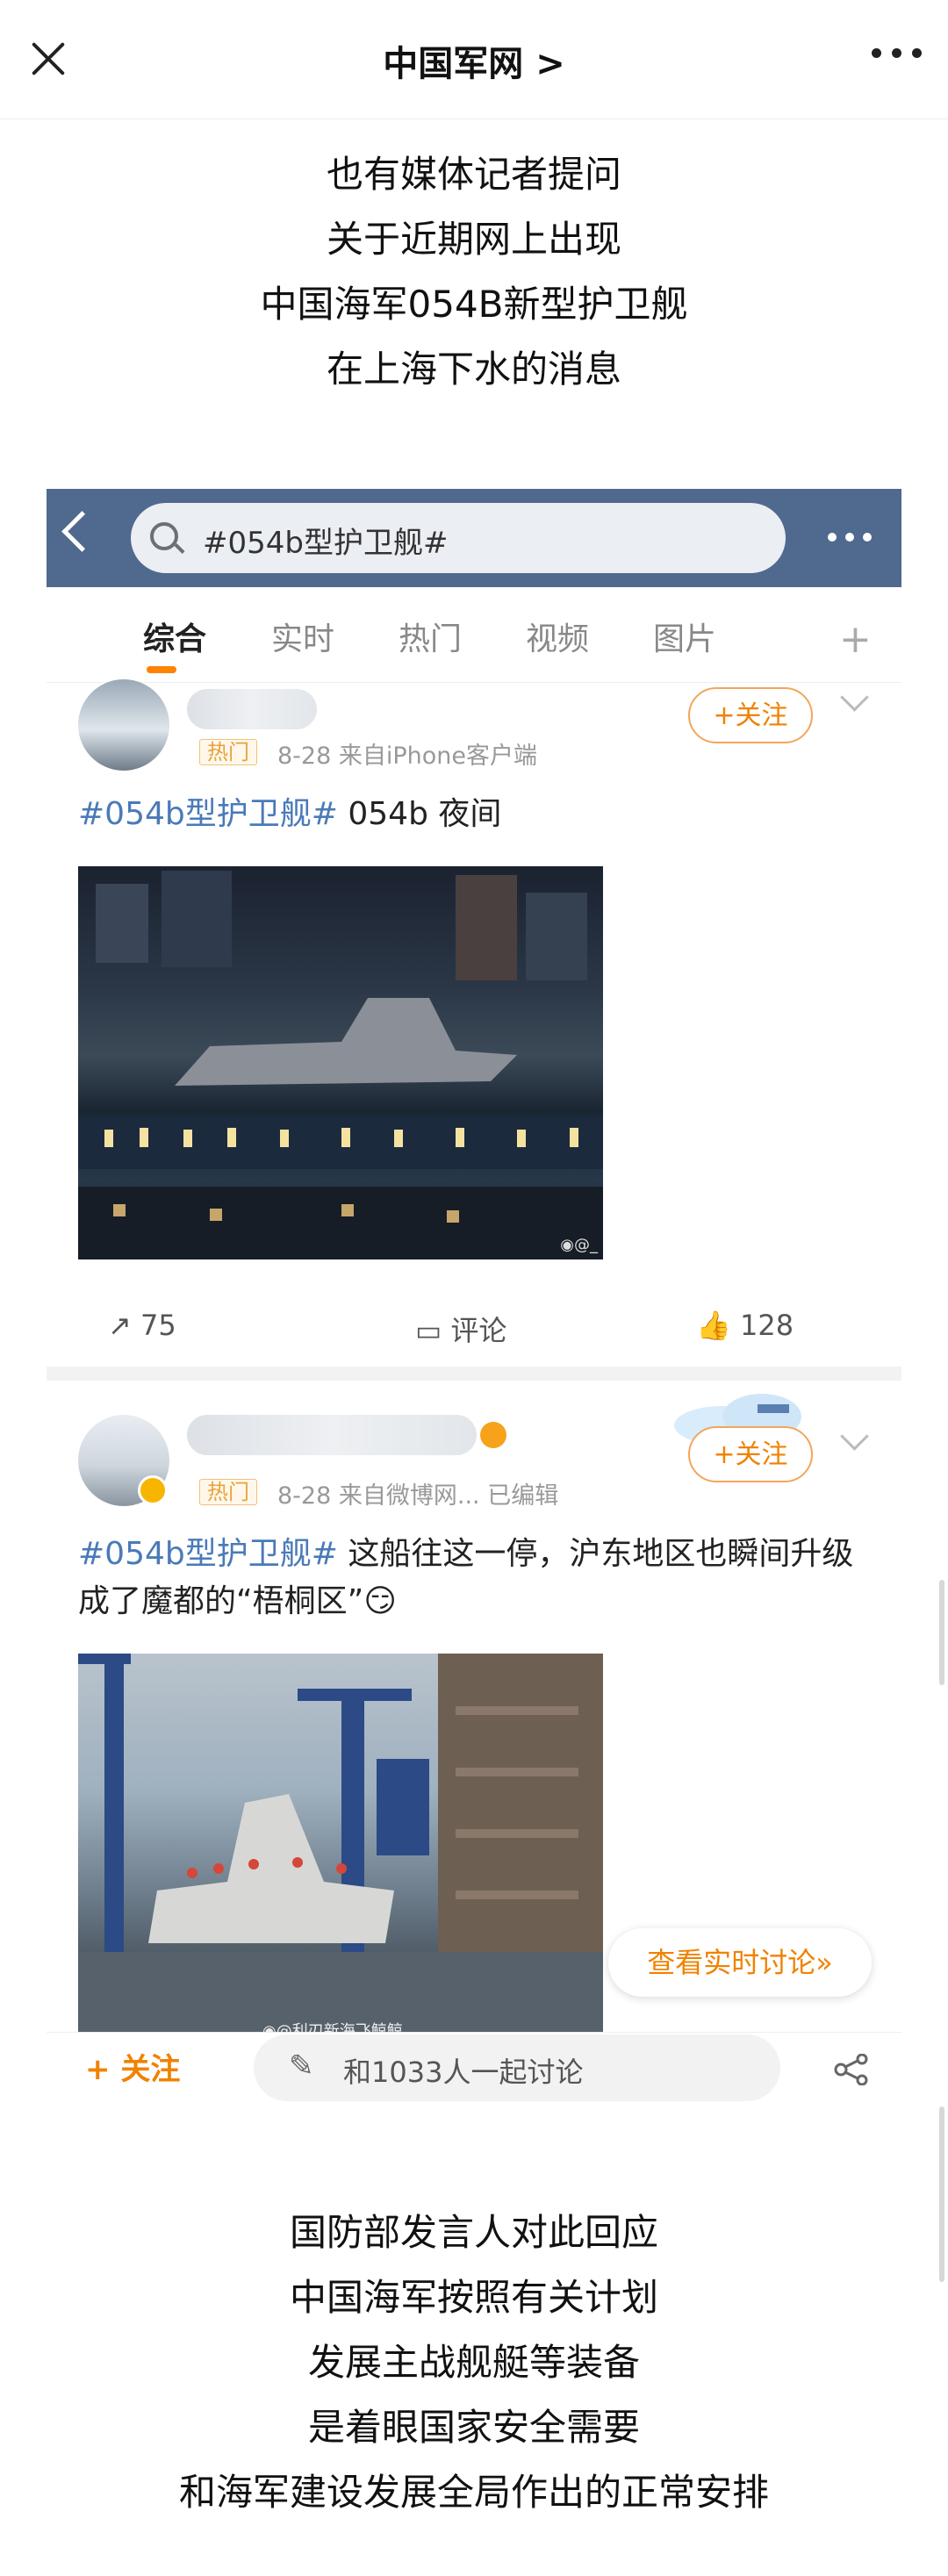  Describe the element at coordinates (473, 2297) in the screenshot. I see `article-line: 中国海军按照有关计划` at that location.